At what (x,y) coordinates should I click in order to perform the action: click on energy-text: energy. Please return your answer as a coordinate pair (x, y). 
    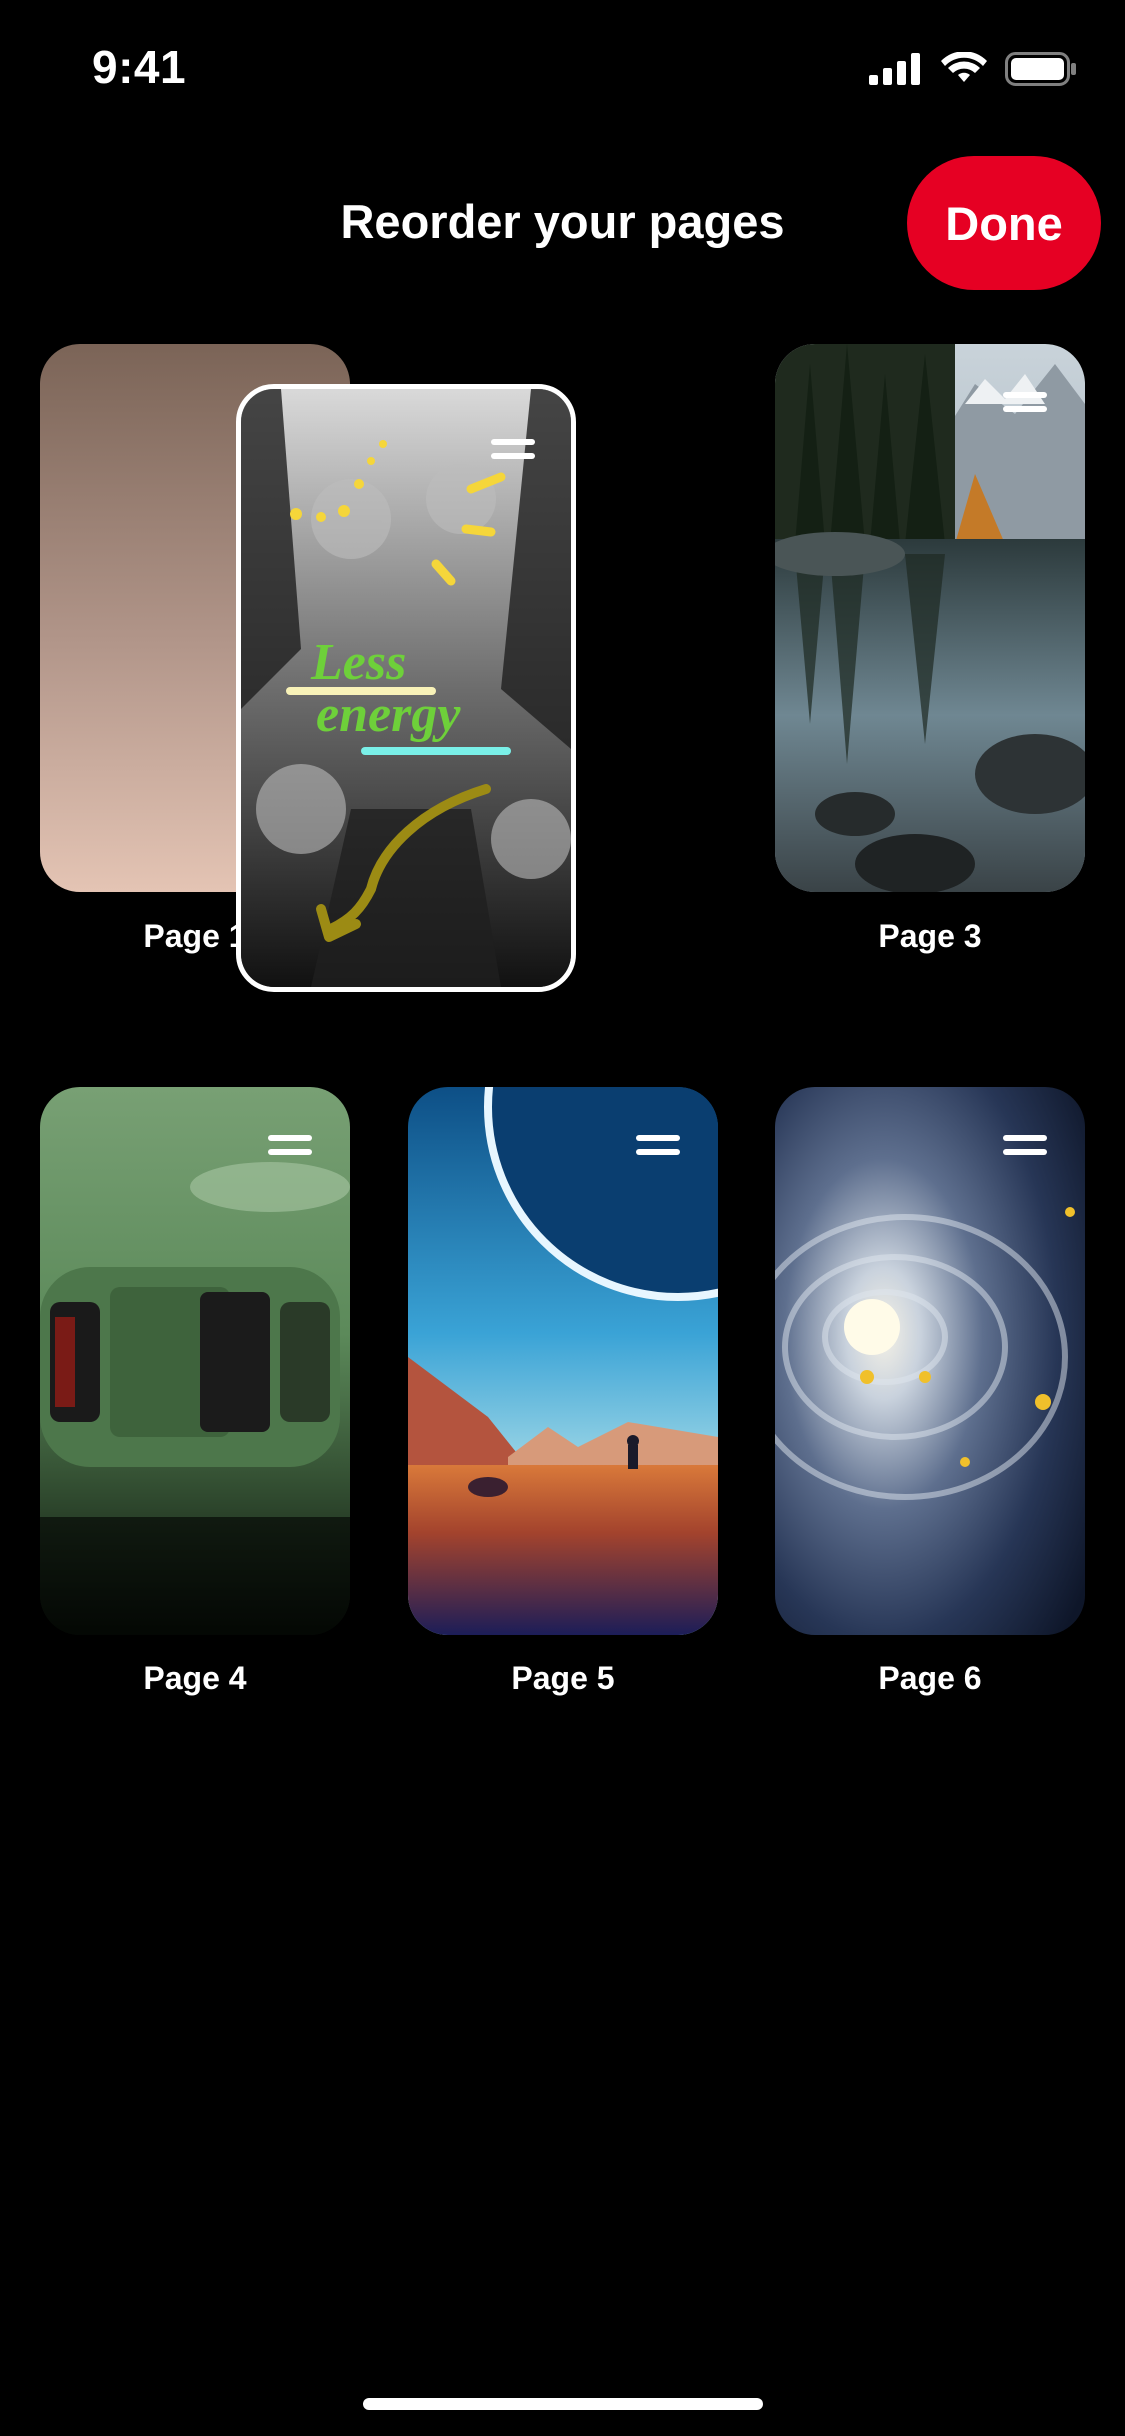
    Looking at the image, I should click on (388, 714).